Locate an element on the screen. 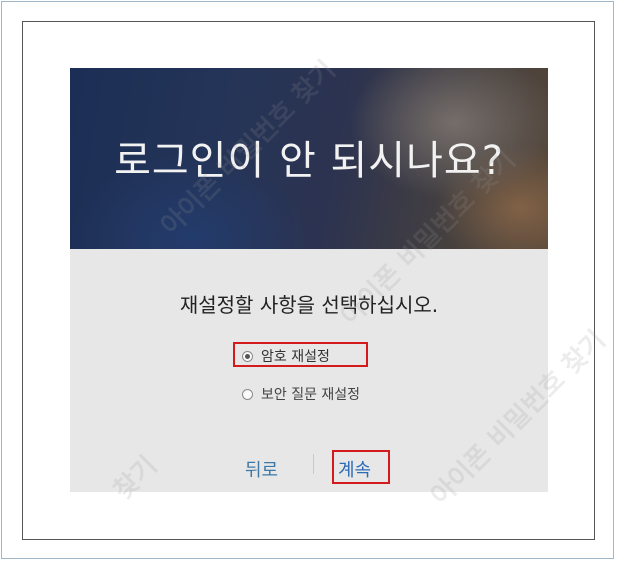 The image size is (617, 562). banner-title: 로그인이 안 되시나요? is located at coordinates (309, 161).